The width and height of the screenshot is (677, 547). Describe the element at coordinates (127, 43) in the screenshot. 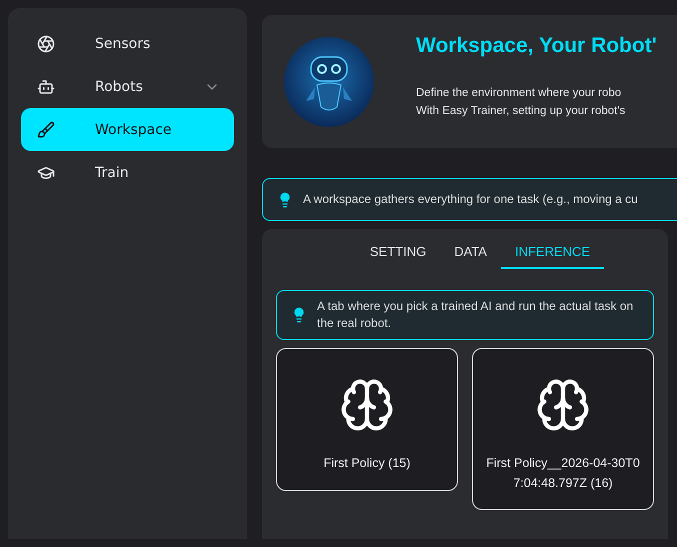

I see `sidebar-item: Sensors` at that location.